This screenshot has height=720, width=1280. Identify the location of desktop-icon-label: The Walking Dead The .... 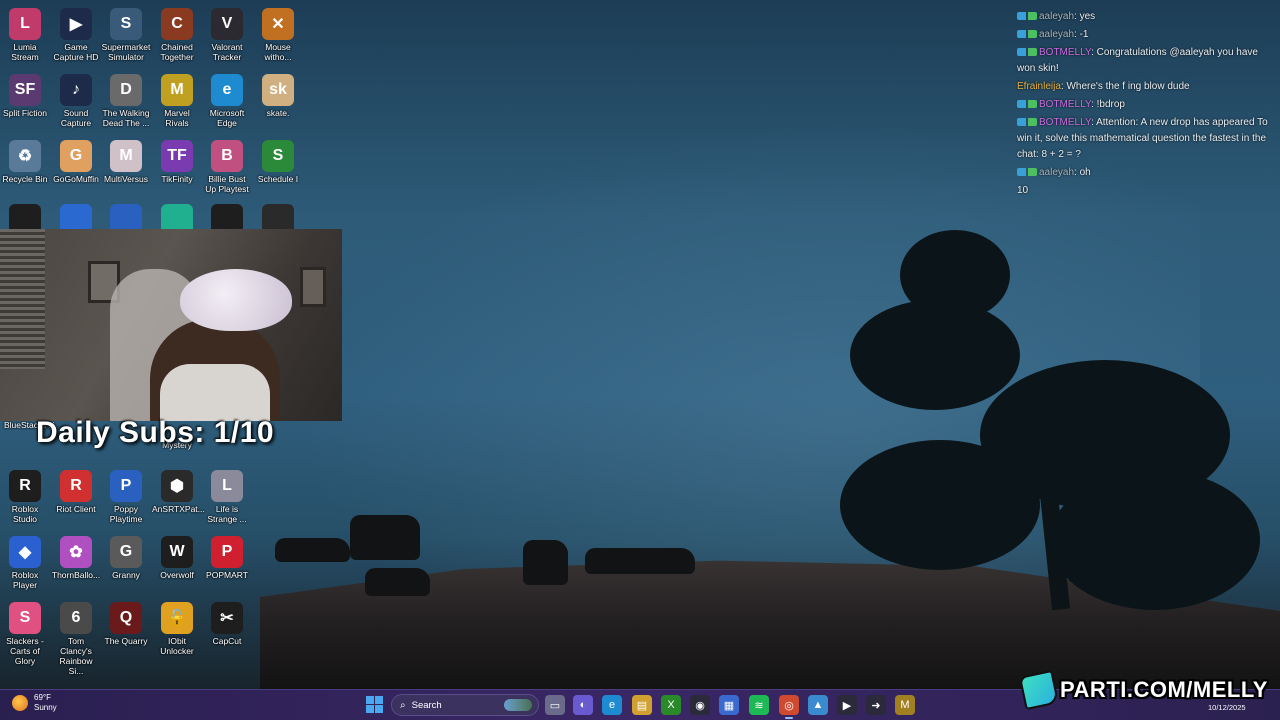
(126, 118).